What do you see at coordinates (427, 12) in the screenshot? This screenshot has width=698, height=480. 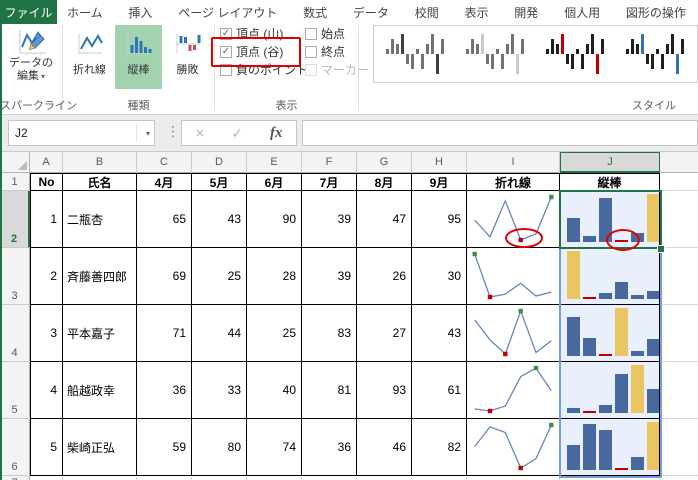 I see `ribbon-tab-6: 校閲` at bounding box center [427, 12].